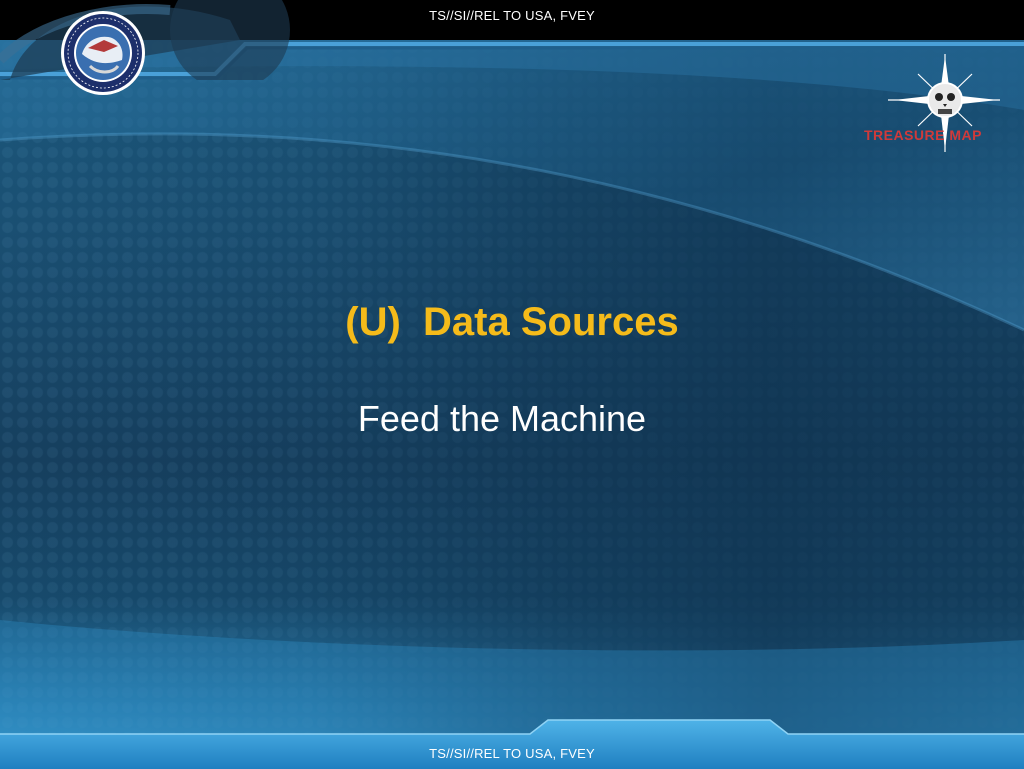 The width and height of the screenshot is (1024, 769). I want to click on program-name-logo-text: TREASURE MAP, so click(922, 135).